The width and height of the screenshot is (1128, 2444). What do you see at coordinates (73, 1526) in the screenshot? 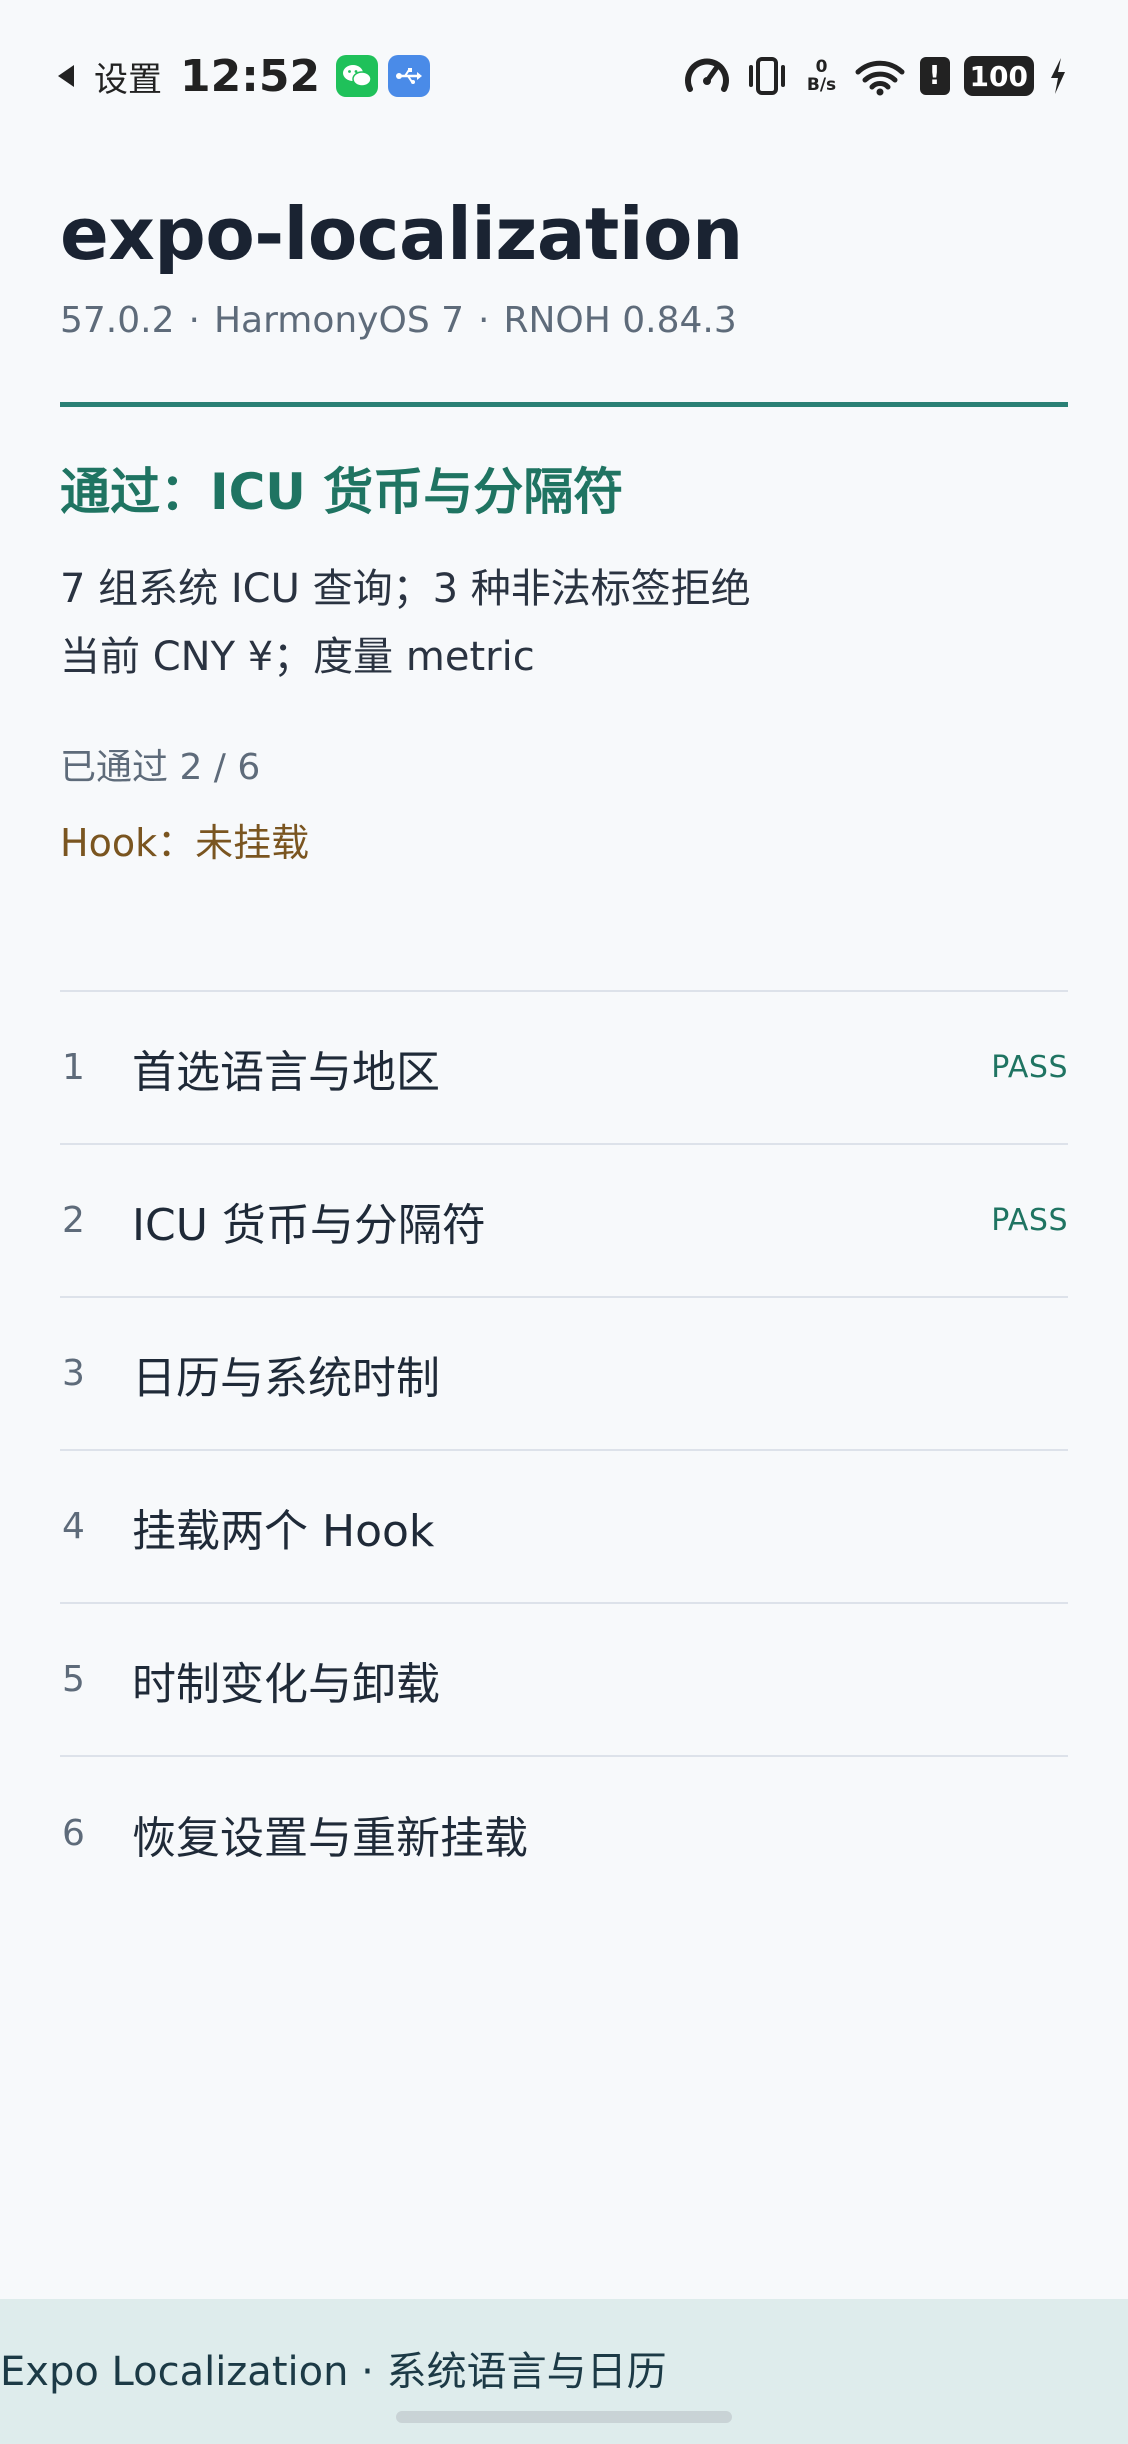
I see `step-number: 4` at bounding box center [73, 1526].